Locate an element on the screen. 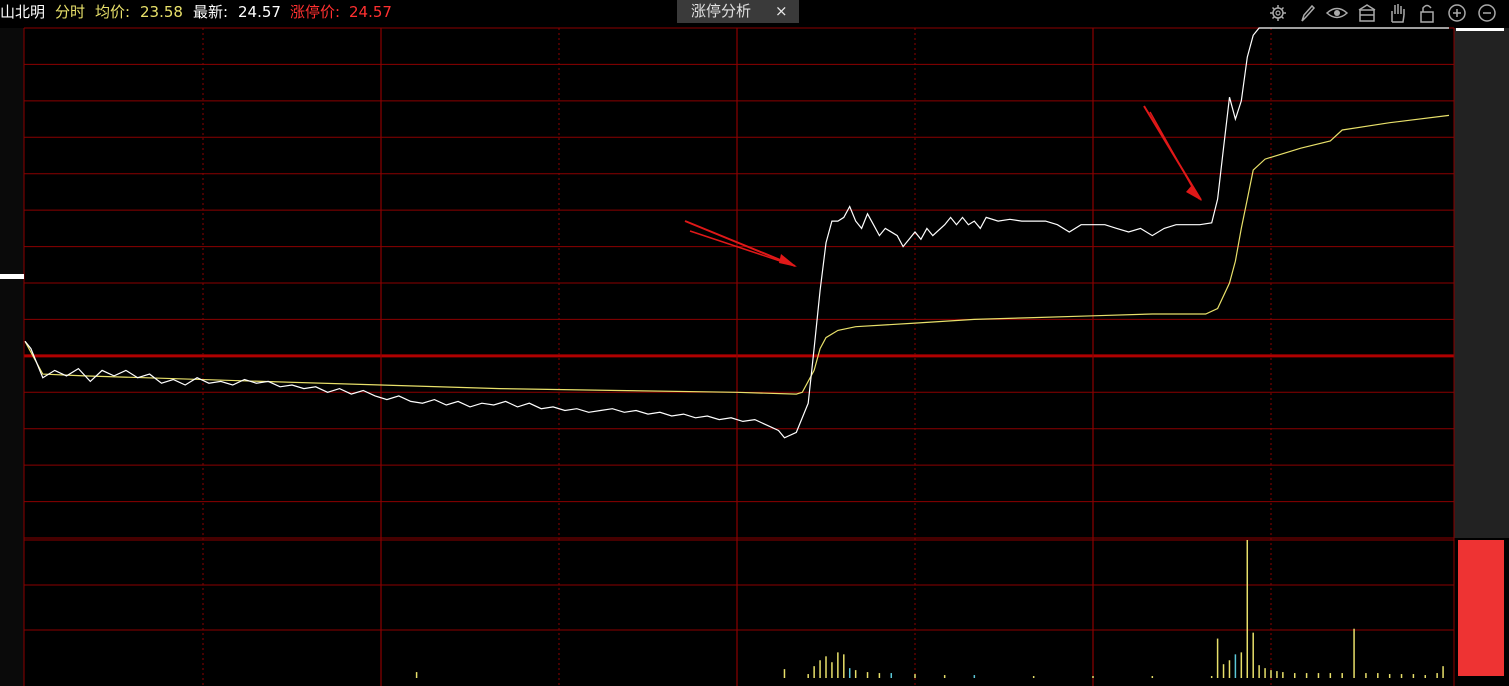 The height and width of the screenshot is (686, 1509). tab-label: 涨停分析 is located at coordinates (721, 11).